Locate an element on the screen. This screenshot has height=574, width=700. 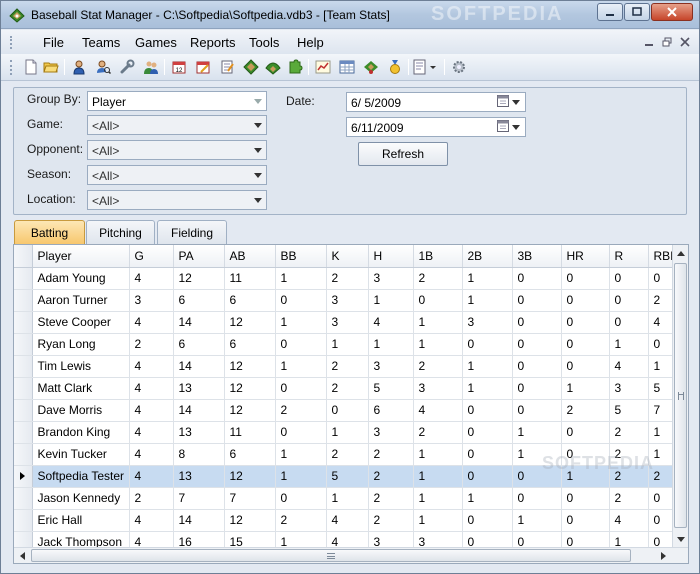
player-name-cell: Ryan Long is located at coordinates (81, 344).